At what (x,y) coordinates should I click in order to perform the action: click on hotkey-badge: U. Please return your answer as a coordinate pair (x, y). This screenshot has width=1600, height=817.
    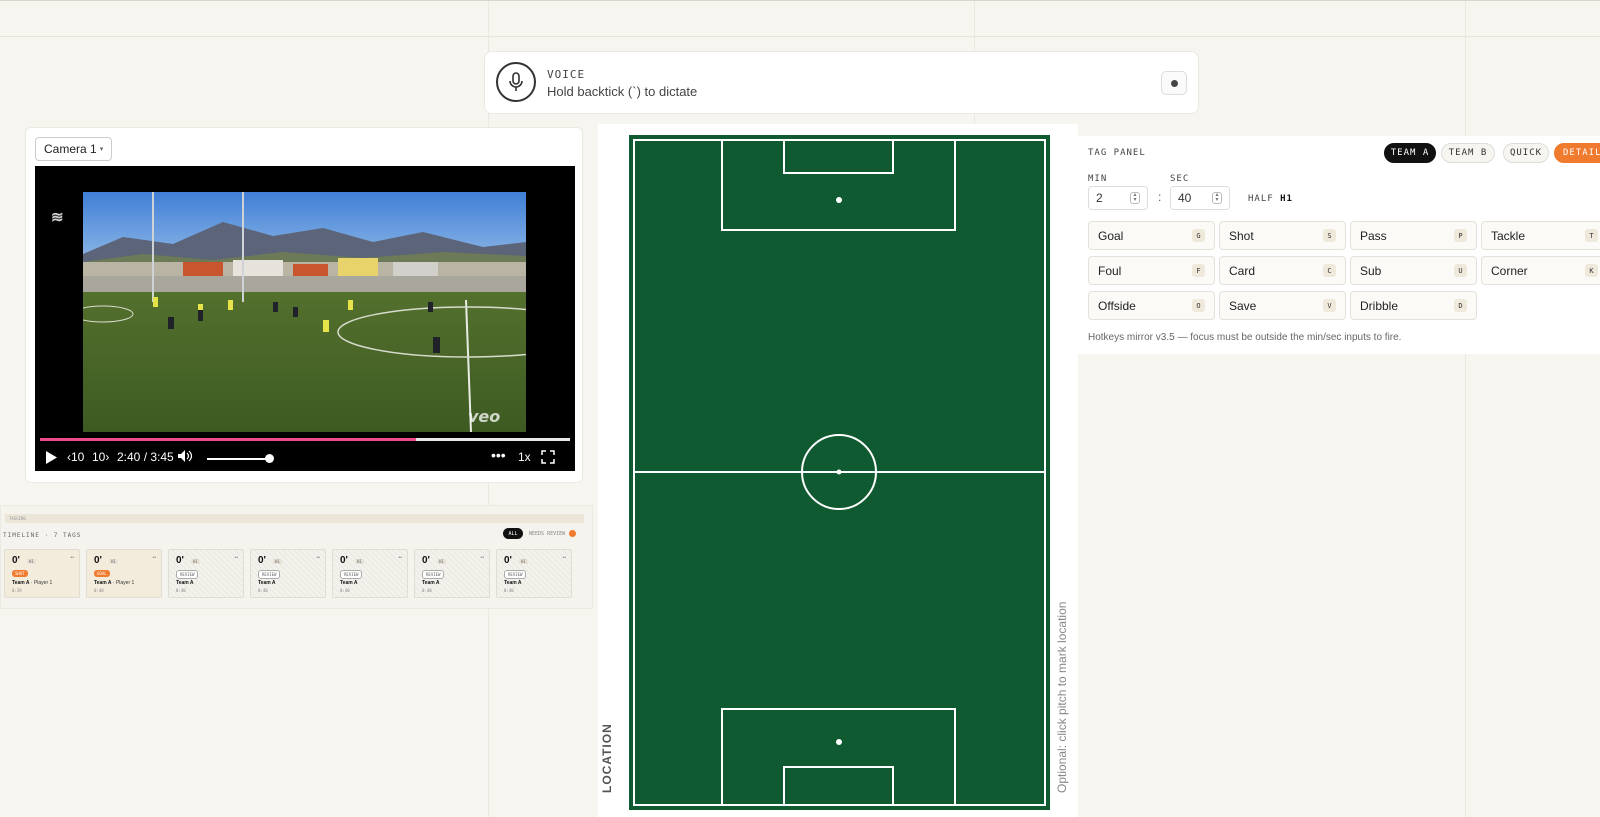
    Looking at the image, I should click on (1460, 270).